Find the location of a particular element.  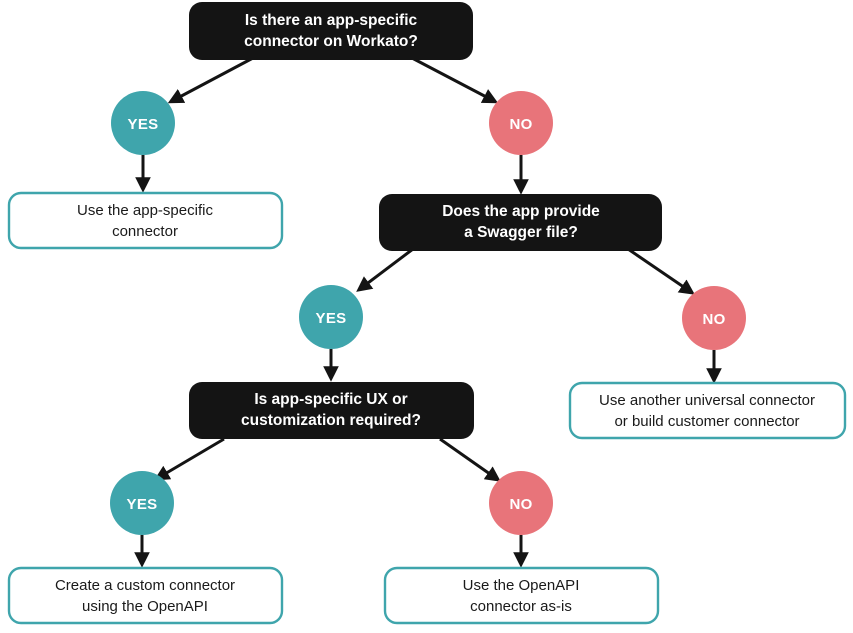

decision-no-3: NO is located at coordinates (521, 503).